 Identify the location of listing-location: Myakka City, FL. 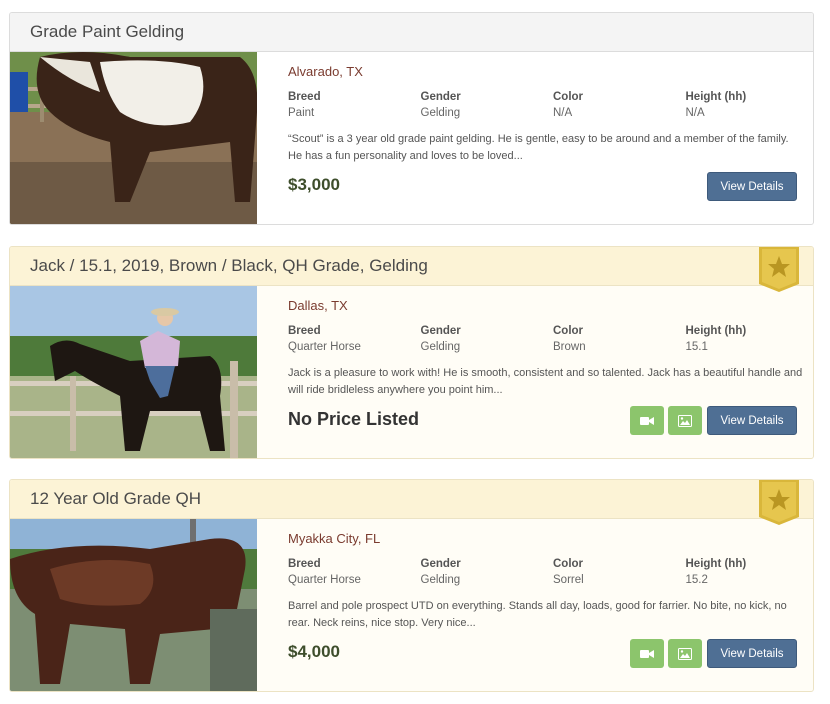
(334, 538).